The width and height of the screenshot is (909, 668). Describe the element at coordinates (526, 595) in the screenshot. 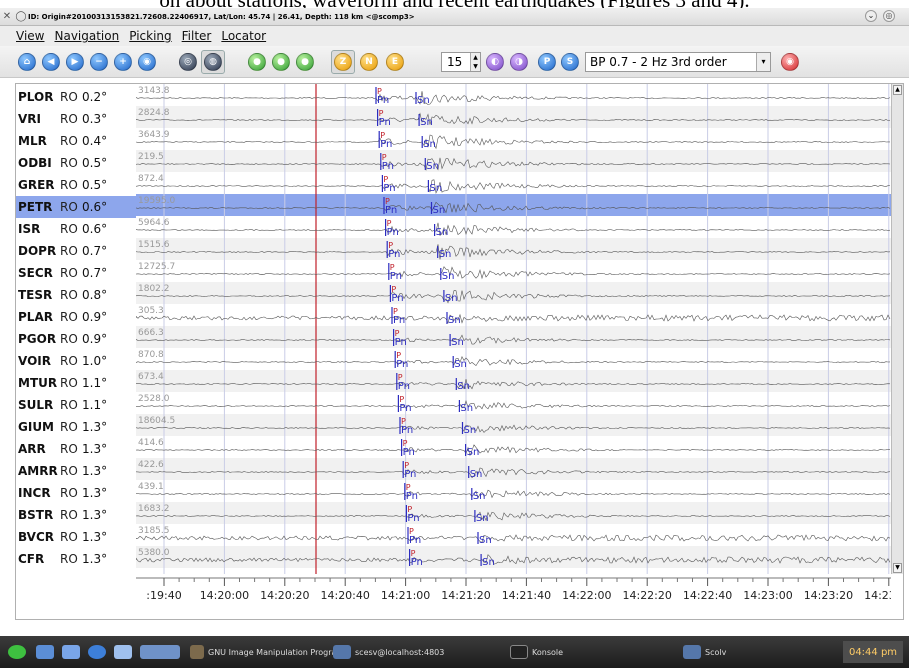

I see `time-tick-label: 14:21:40` at that location.